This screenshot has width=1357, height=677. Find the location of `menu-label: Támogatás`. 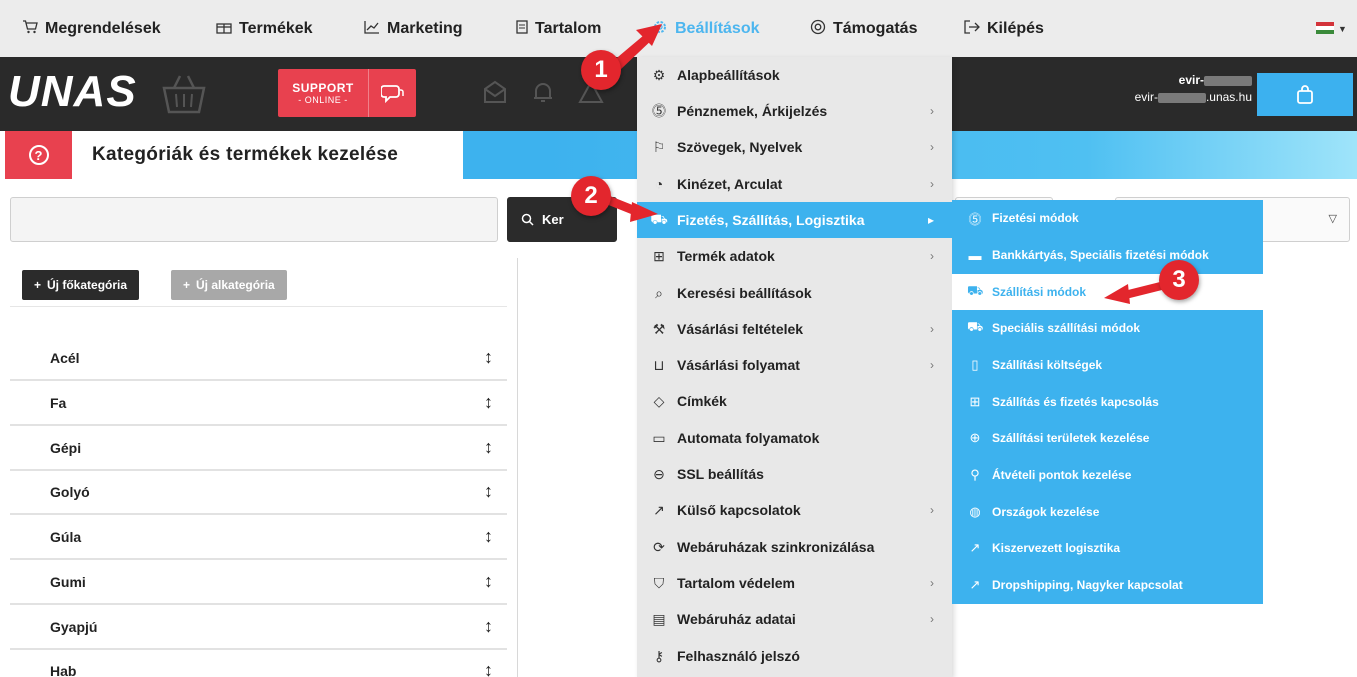

menu-label: Támogatás is located at coordinates (875, 28).